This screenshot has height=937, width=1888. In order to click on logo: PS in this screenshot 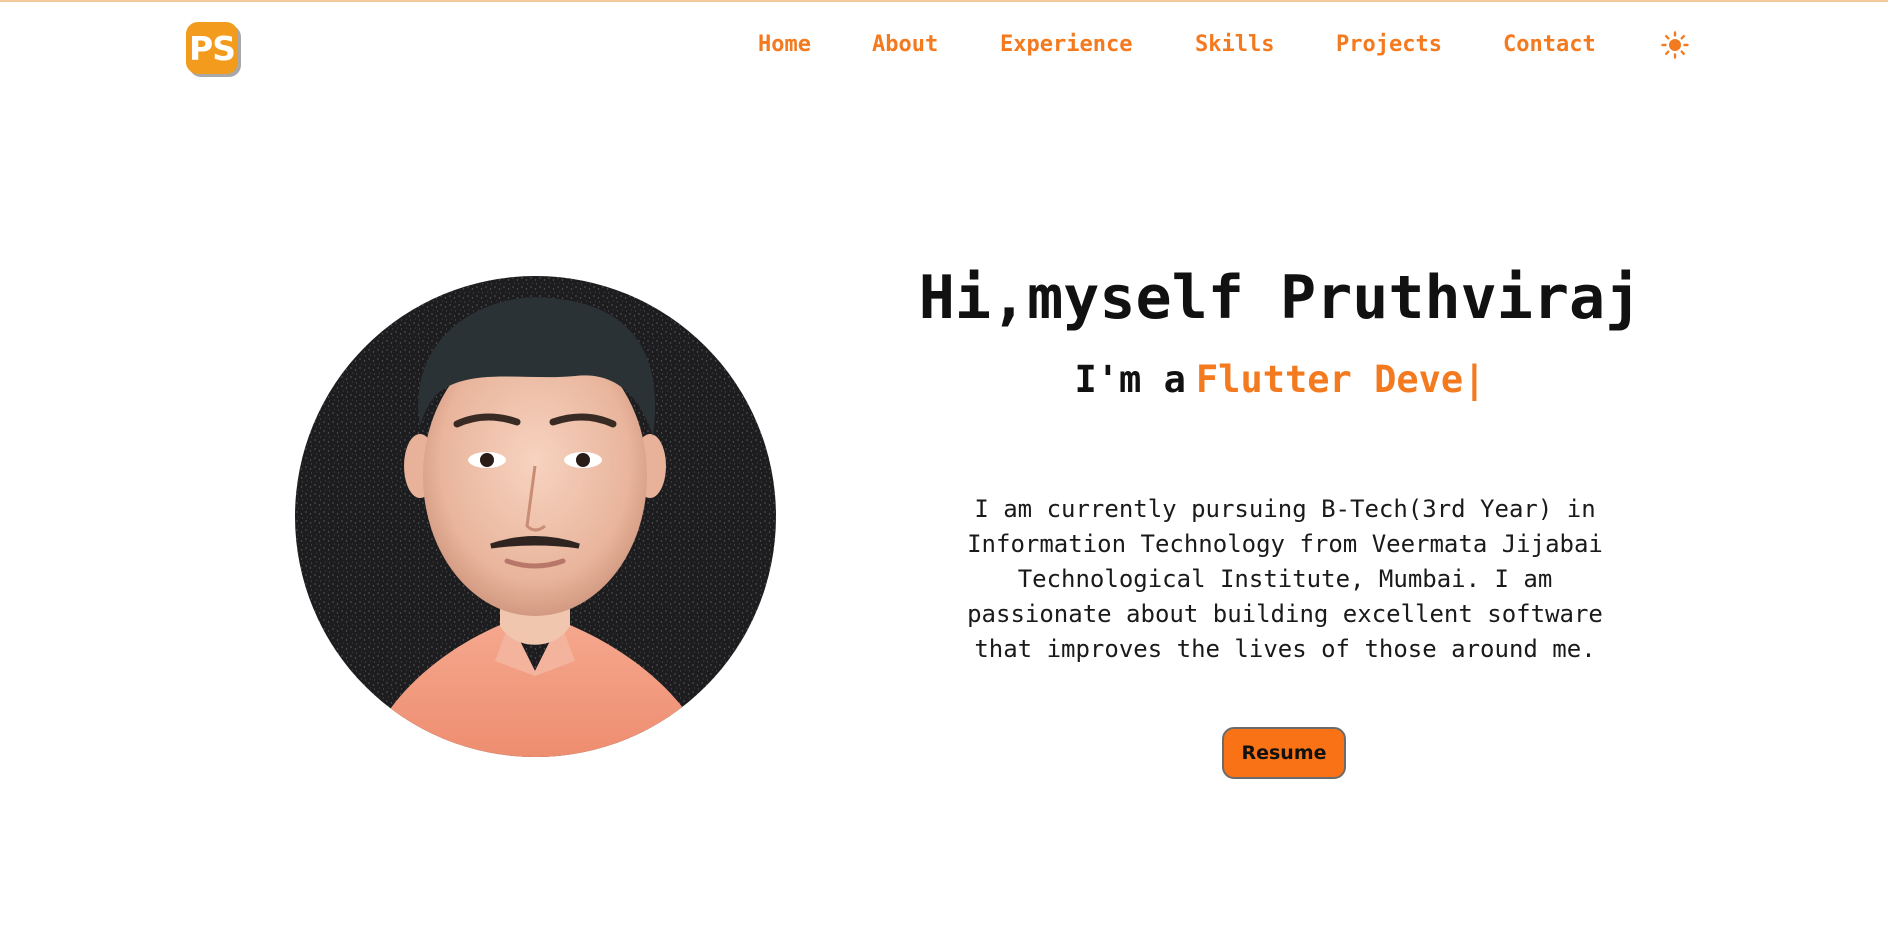, I will do `click(212, 48)`.